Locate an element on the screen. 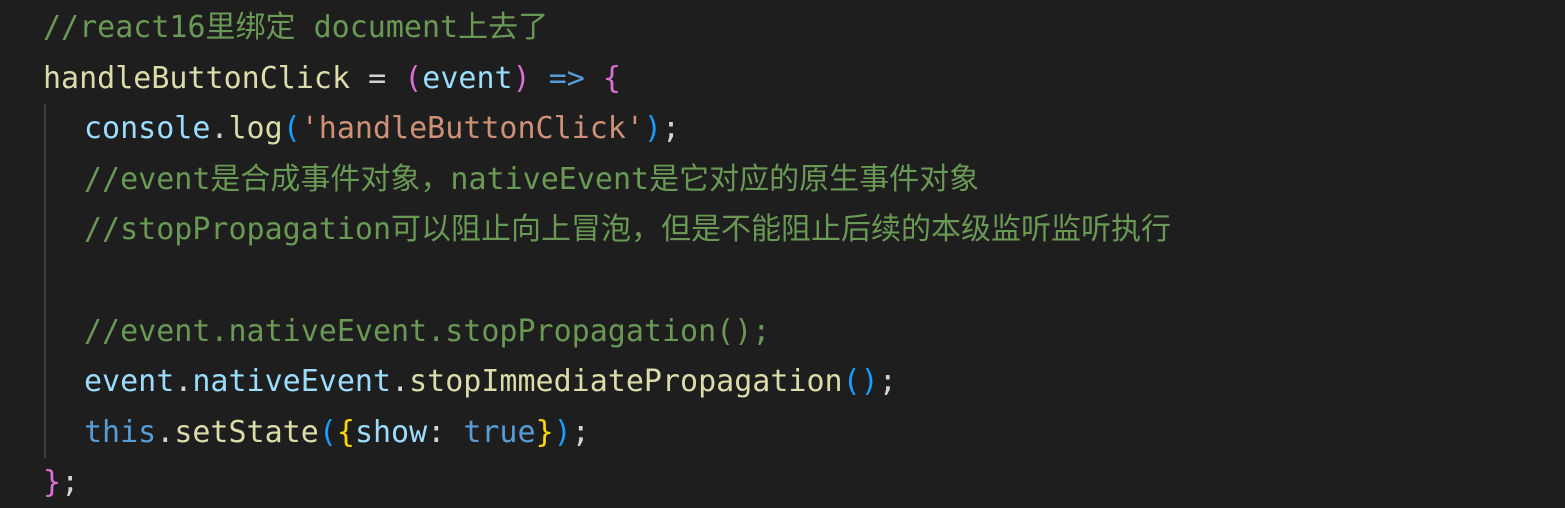 The height and width of the screenshot is (508, 1565). boolean-literal: true is located at coordinates (499, 432).